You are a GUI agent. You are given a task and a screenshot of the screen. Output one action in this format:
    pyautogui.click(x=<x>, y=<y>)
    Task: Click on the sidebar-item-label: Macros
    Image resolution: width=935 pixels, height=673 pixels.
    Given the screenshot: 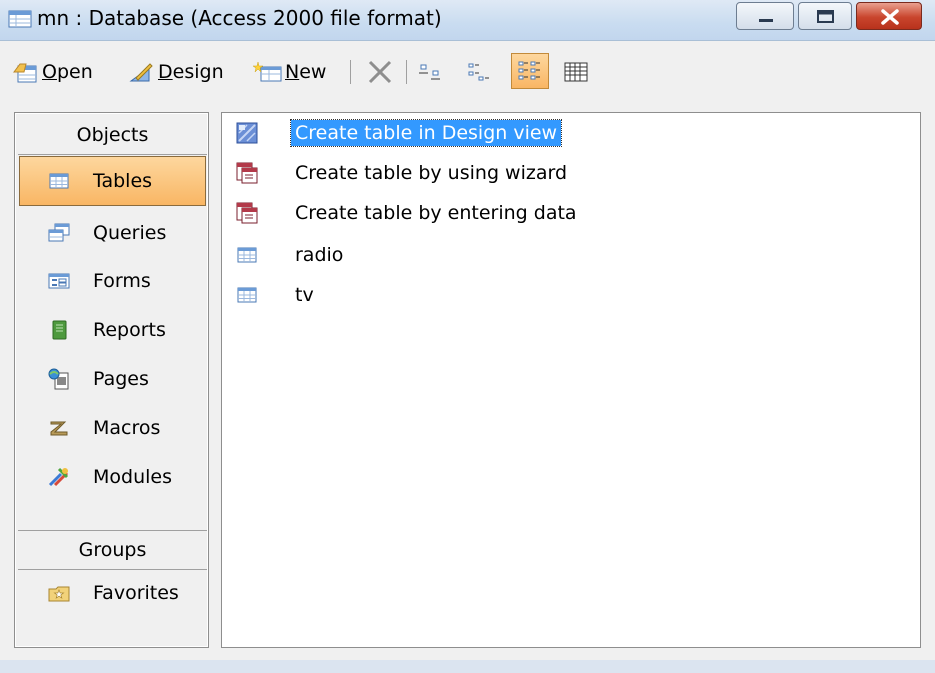 What is the action you would take?
    pyautogui.click(x=127, y=428)
    